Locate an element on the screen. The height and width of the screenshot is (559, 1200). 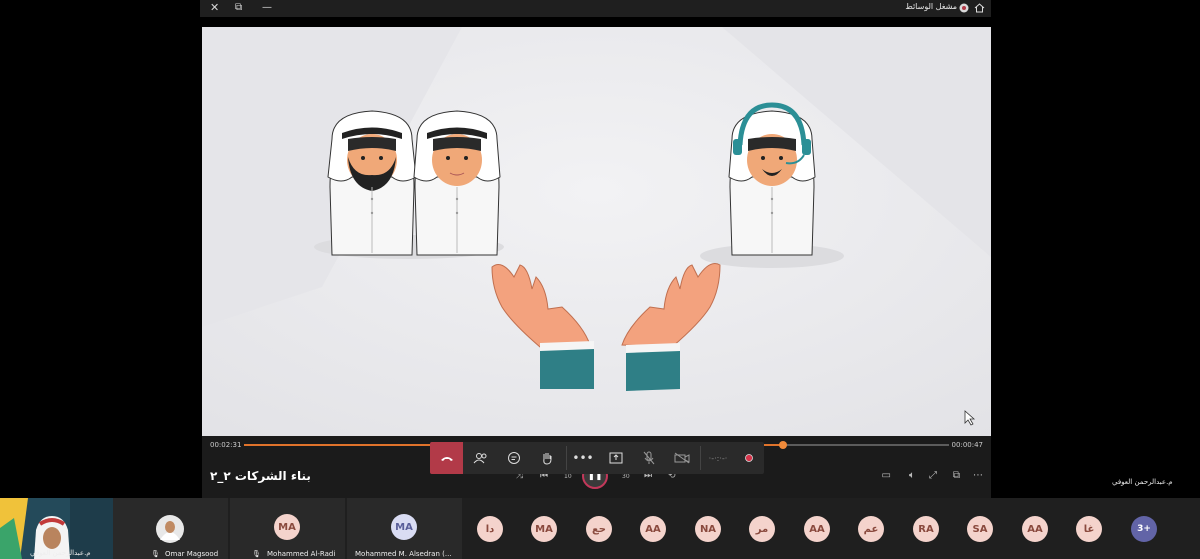
participant-avatar: SA is located at coordinates (980, 529).